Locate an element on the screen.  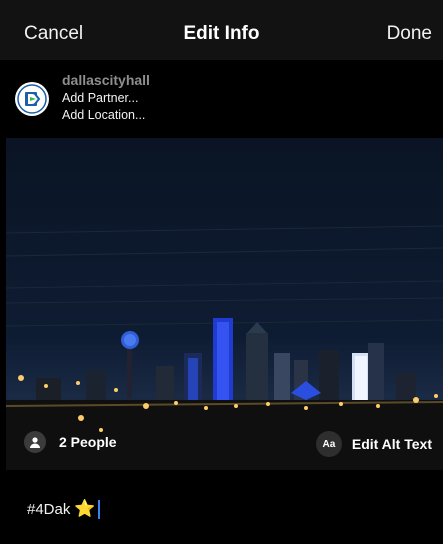
avatar is located at coordinates (32, 99).